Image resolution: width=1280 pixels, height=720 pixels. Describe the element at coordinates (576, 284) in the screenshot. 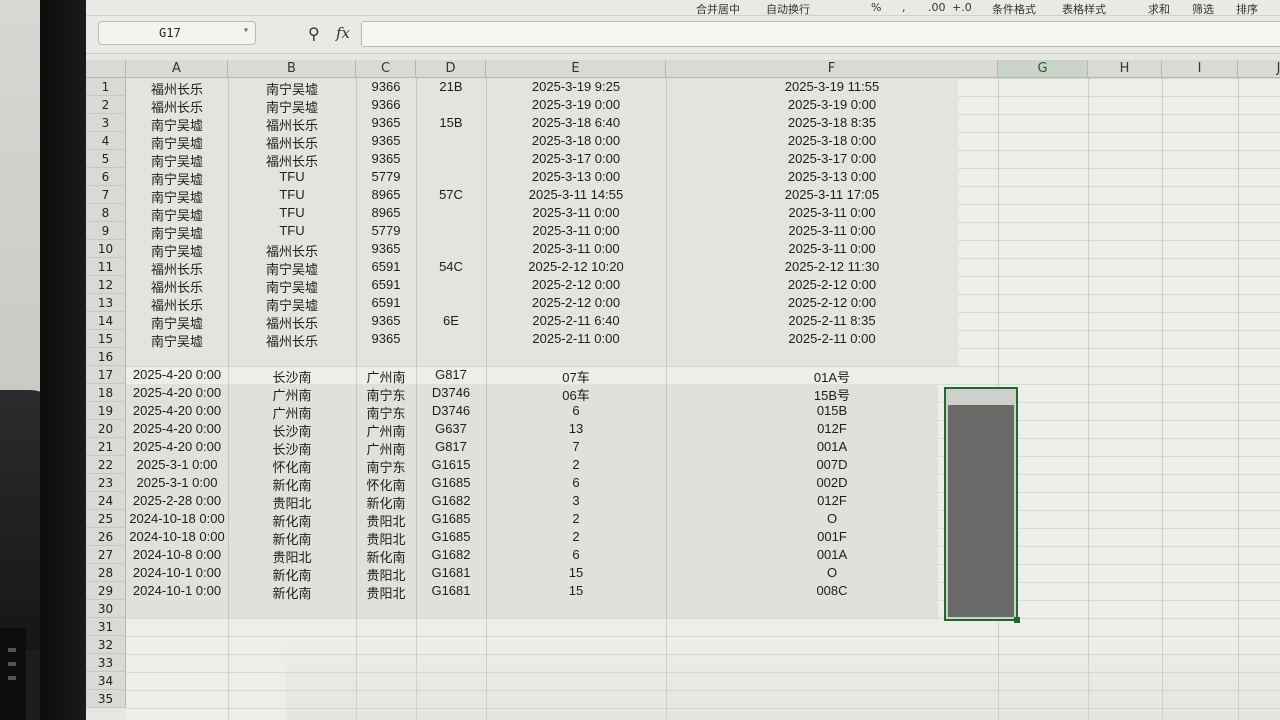

I see `cell-e12: 2025-2-12 0:00` at that location.